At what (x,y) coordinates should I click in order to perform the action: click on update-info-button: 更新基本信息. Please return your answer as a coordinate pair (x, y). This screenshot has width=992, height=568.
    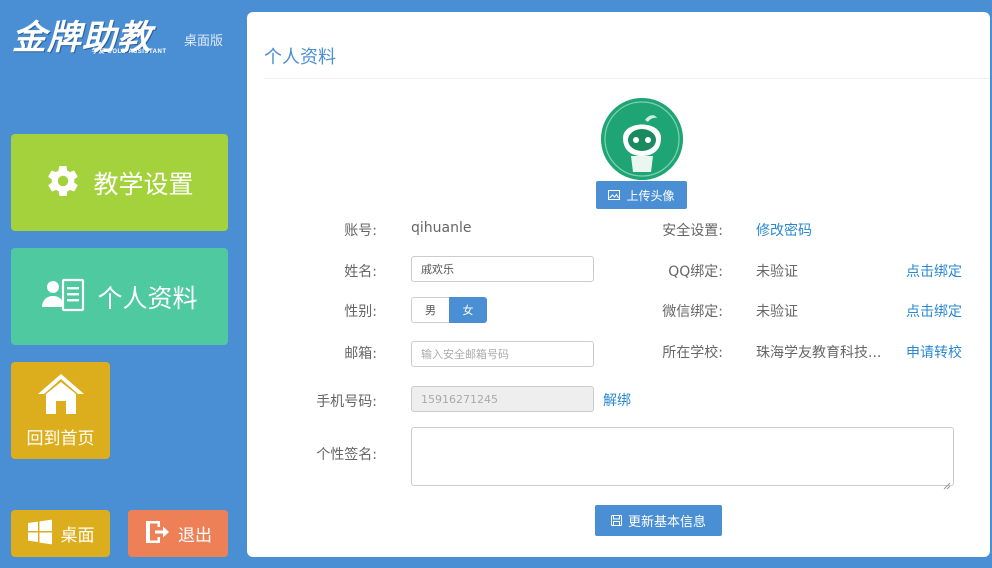
    Looking at the image, I should click on (658, 520).